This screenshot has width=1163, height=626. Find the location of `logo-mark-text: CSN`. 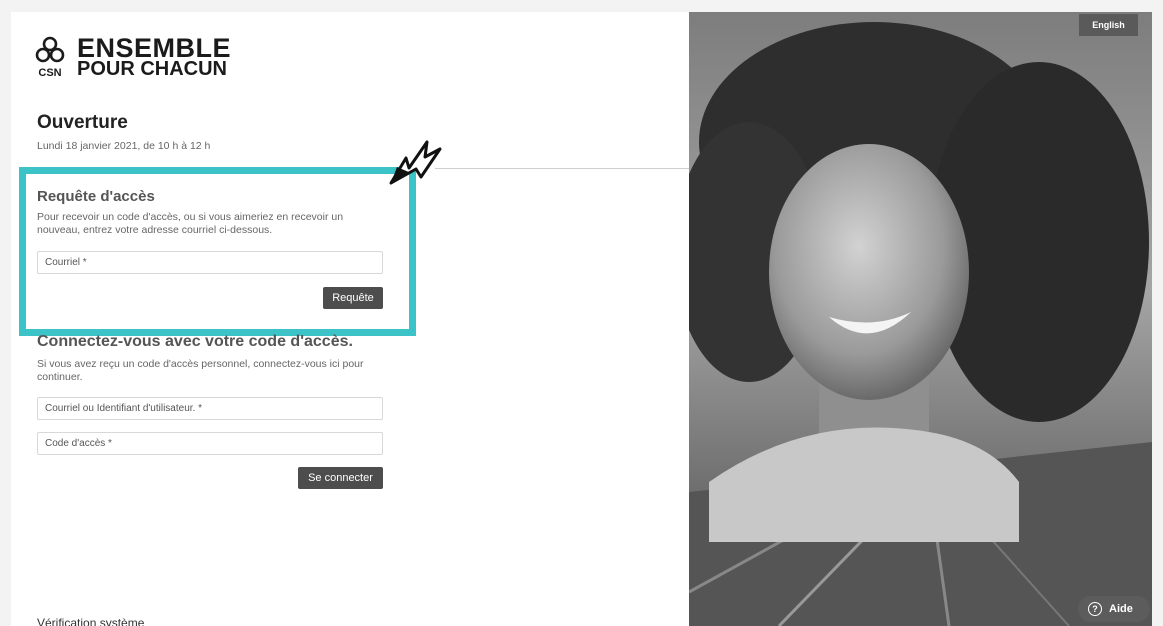

logo-mark-text: CSN is located at coordinates (49, 73).